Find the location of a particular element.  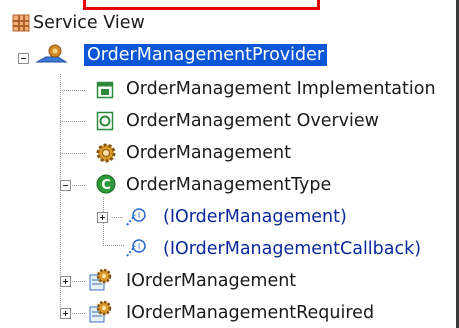

tree-label: OrderManagement is located at coordinates (209, 153).